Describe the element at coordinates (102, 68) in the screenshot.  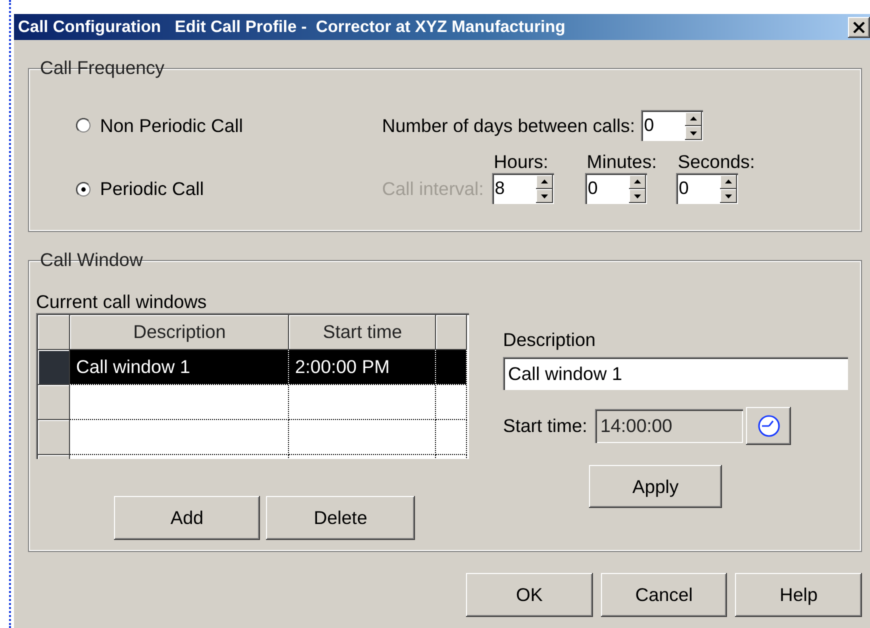
I see `group-title: Call Frequency` at that location.